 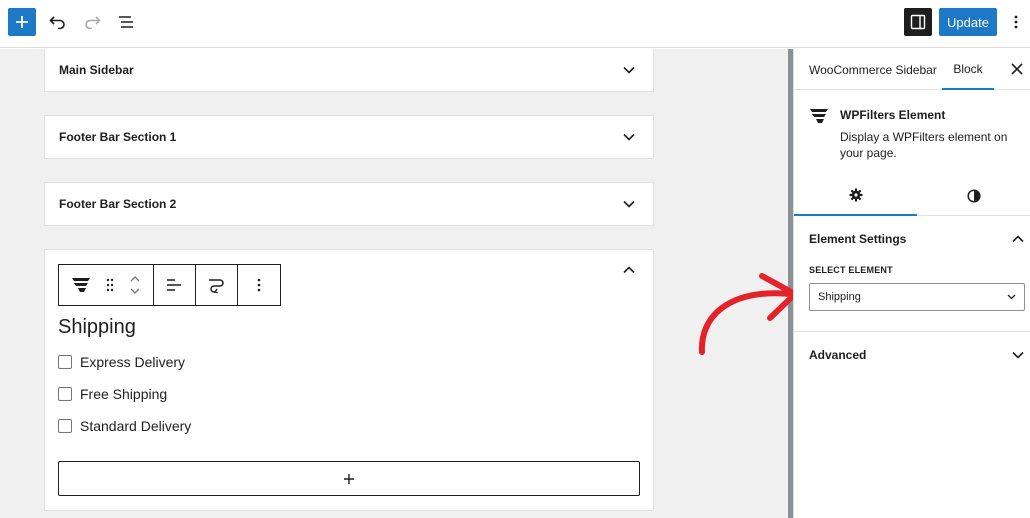 I want to click on contrast-icon, so click(x=973, y=196).